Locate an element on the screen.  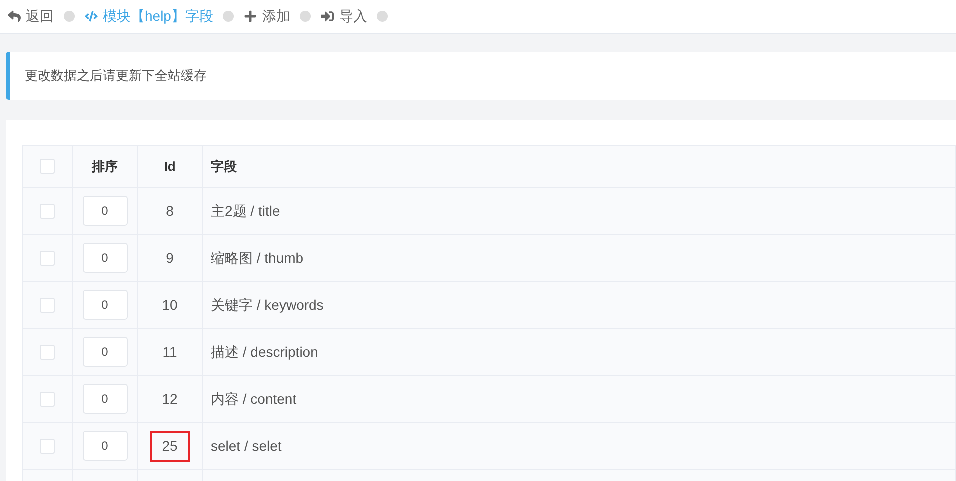
field-cell-text: selet / selet is located at coordinates (246, 446).